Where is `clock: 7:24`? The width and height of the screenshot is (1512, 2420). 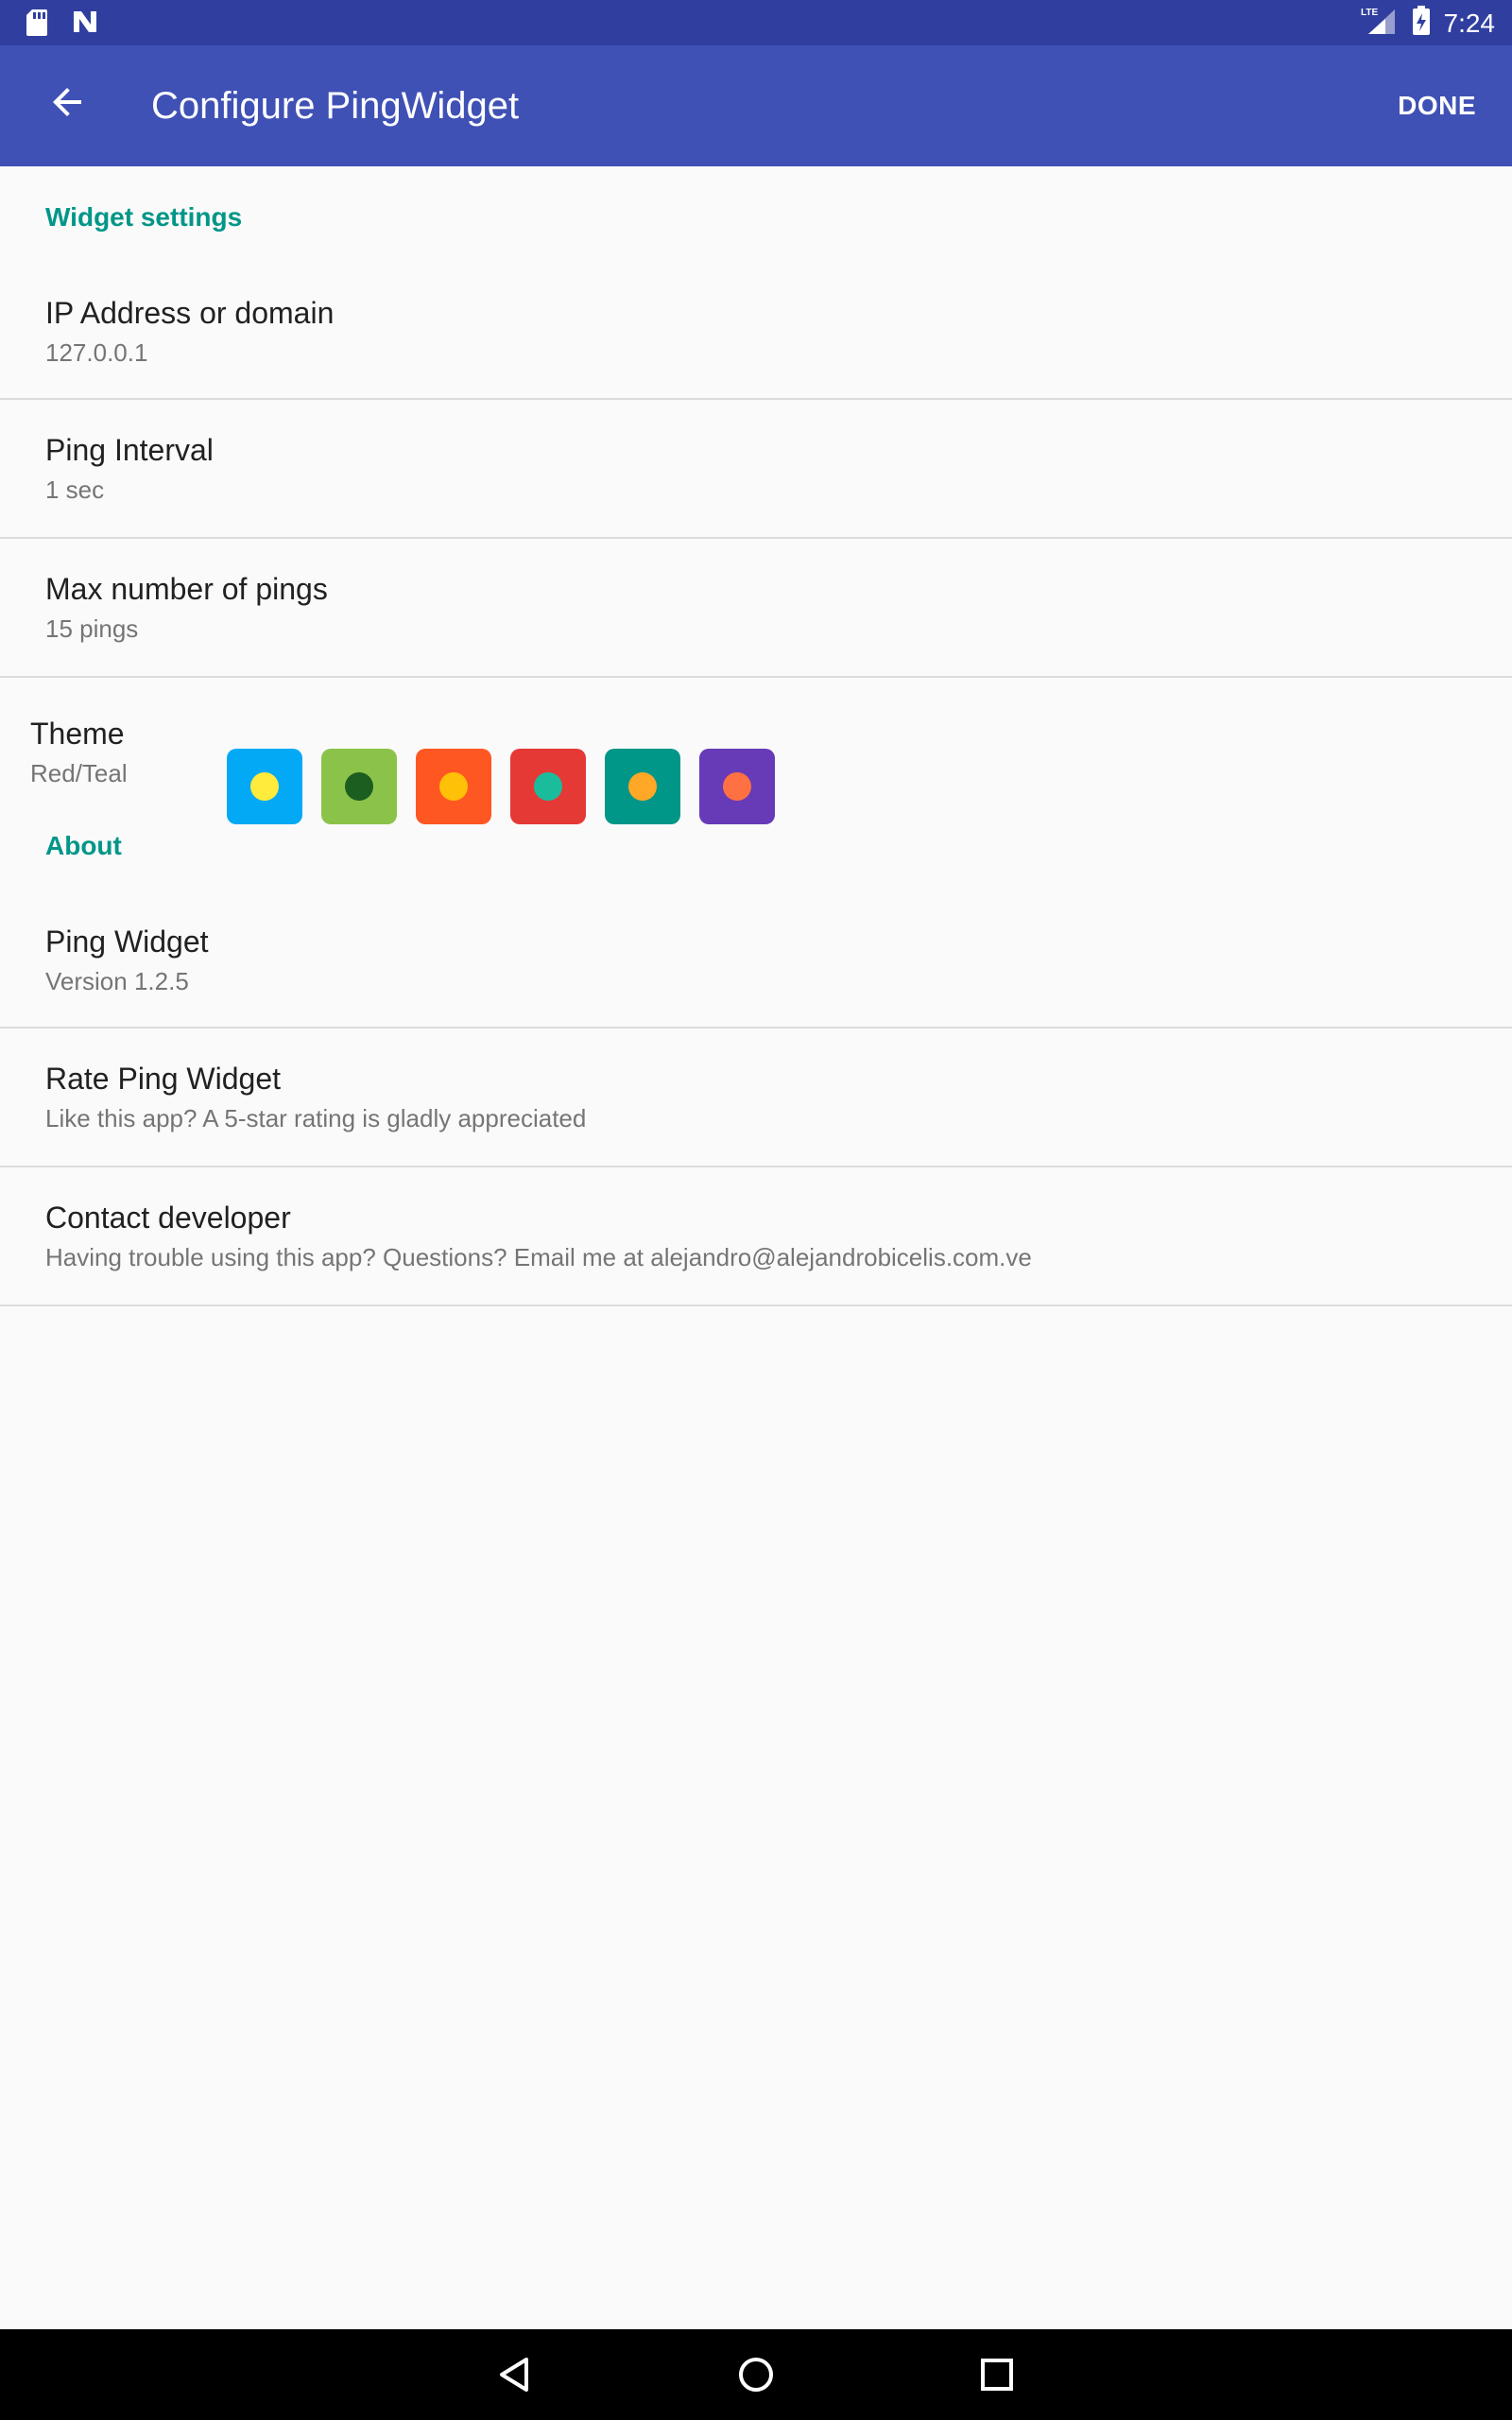 clock: 7:24 is located at coordinates (1469, 23).